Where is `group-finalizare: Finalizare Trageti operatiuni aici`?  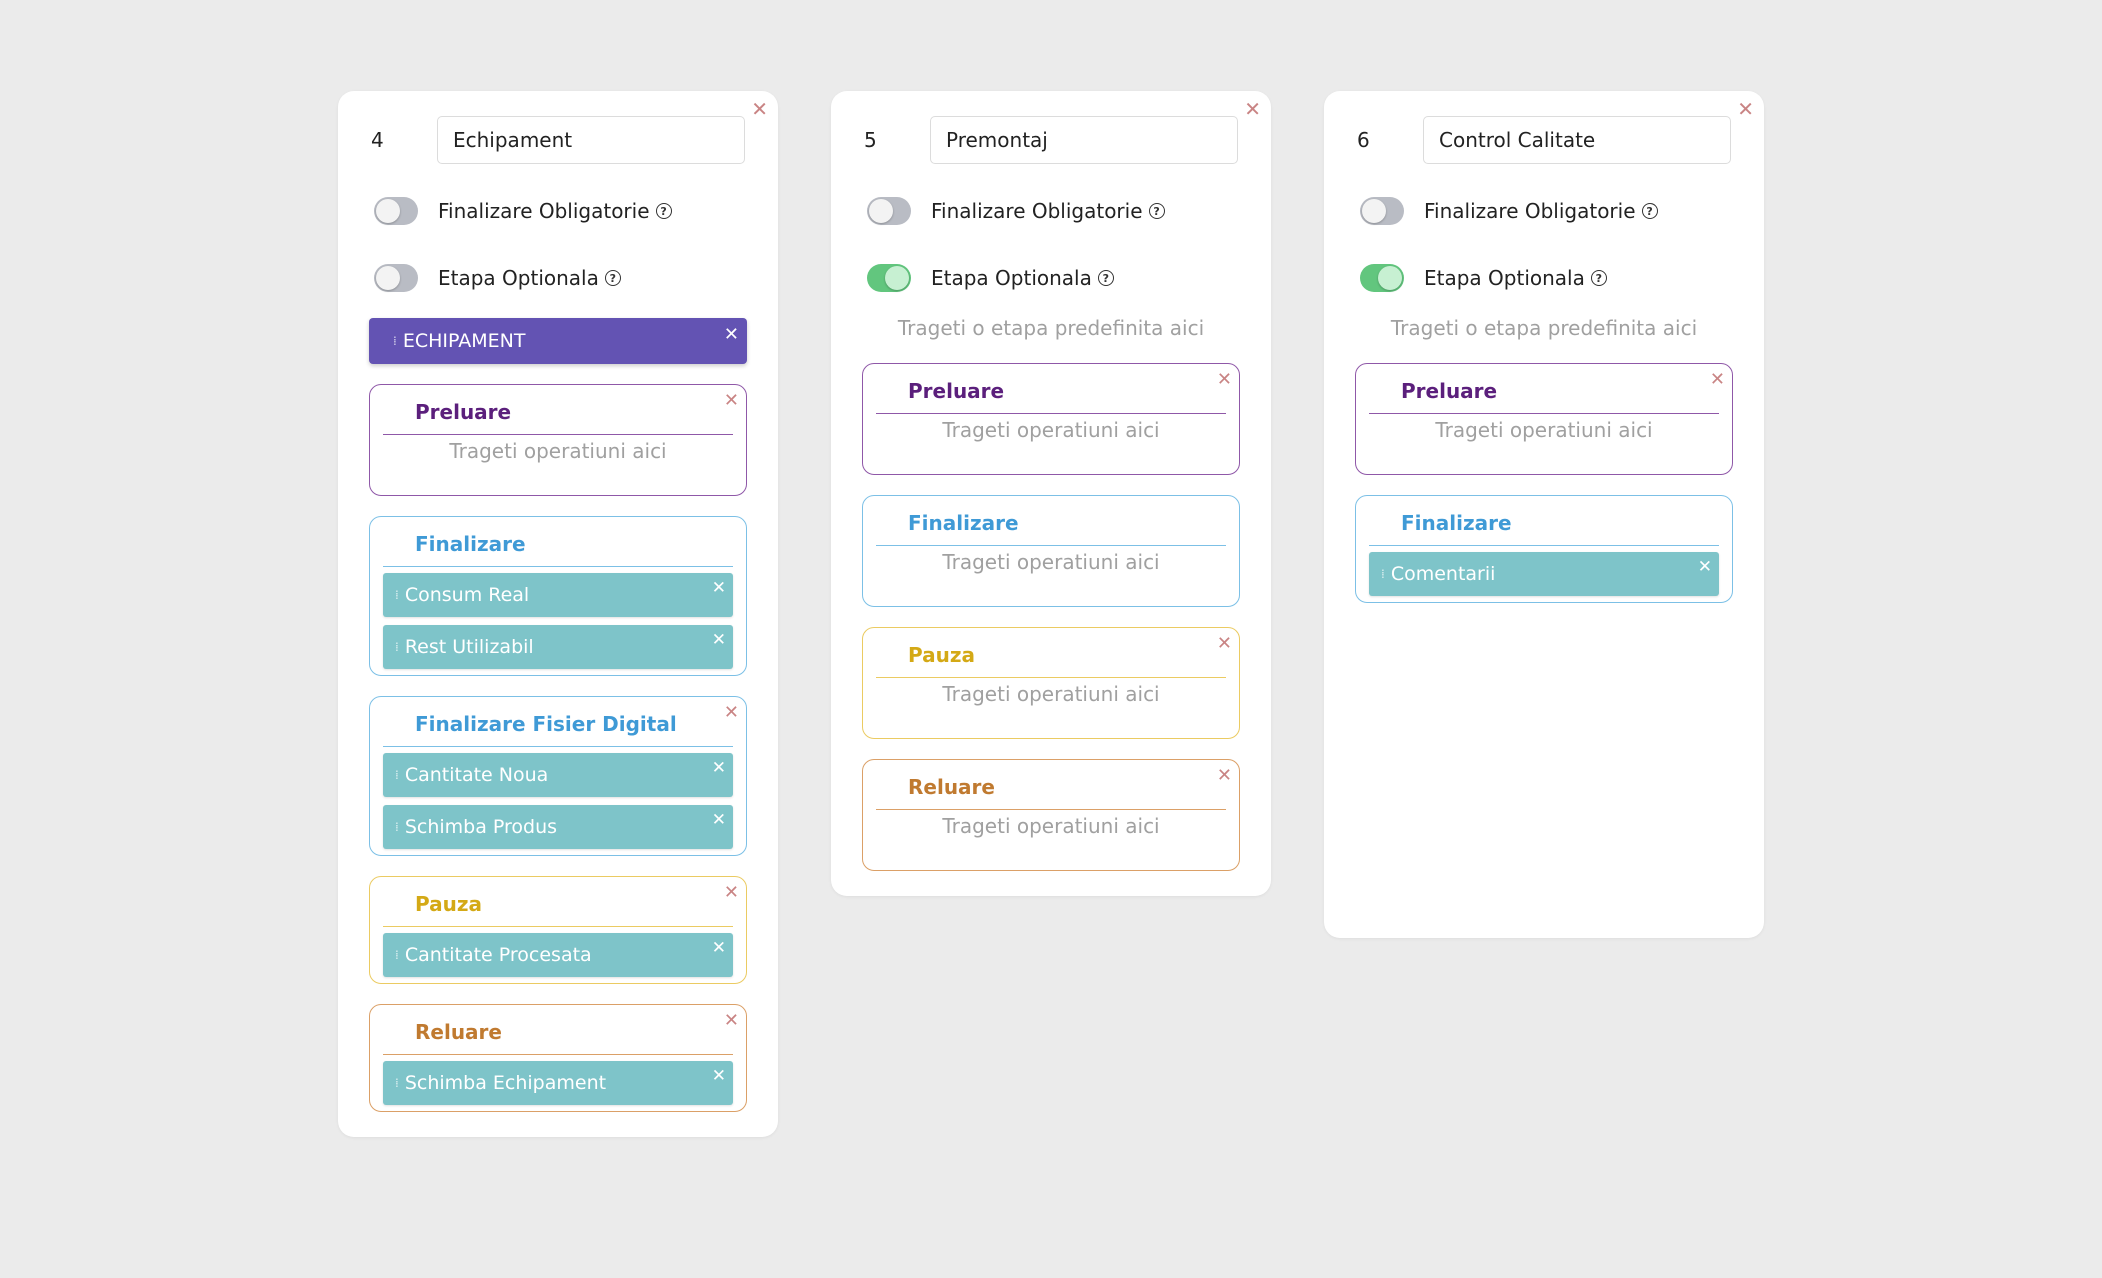 group-finalizare: Finalizare Trageti operatiuni aici is located at coordinates (1051, 551).